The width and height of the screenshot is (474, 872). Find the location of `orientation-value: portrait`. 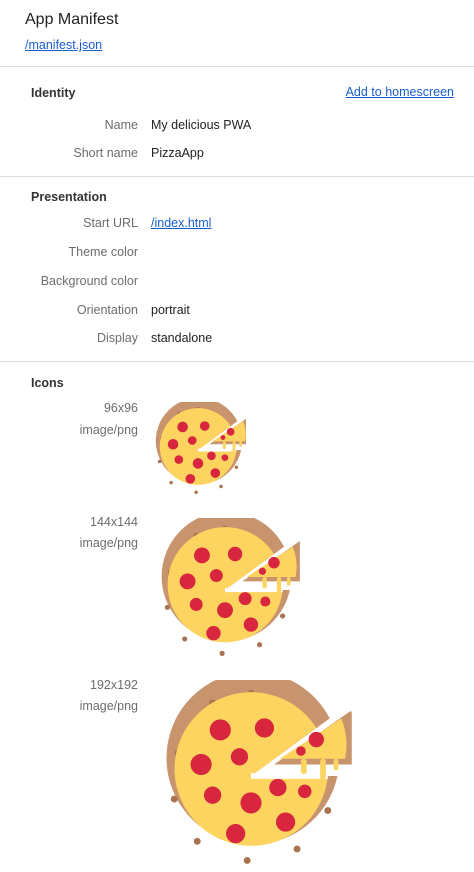

orientation-value: portrait is located at coordinates (170, 310).